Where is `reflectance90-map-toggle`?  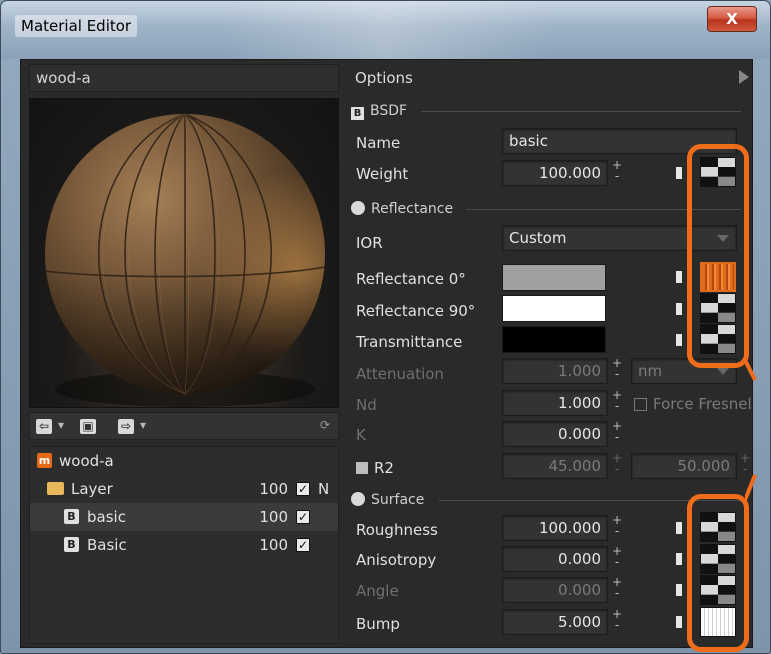 reflectance90-map-toggle is located at coordinates (679, 309).